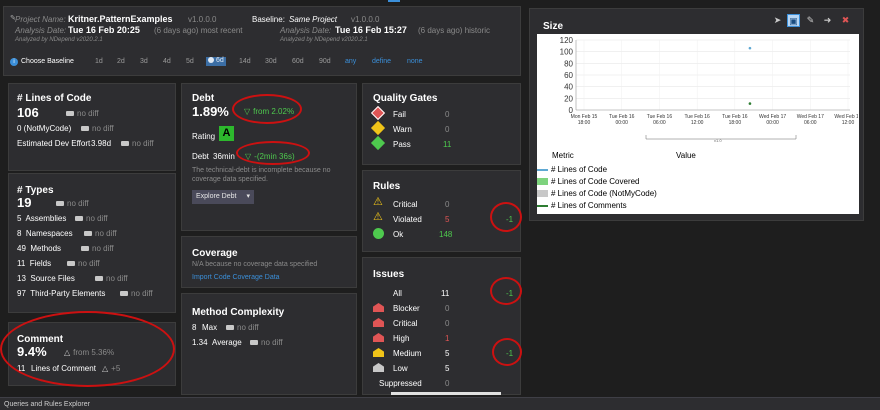 The image size is (880, 410). What do you see at coordinates (848, 123) in the screenshot?
I see `x-tick-label: 12:00` at bounding box center [848, 123].